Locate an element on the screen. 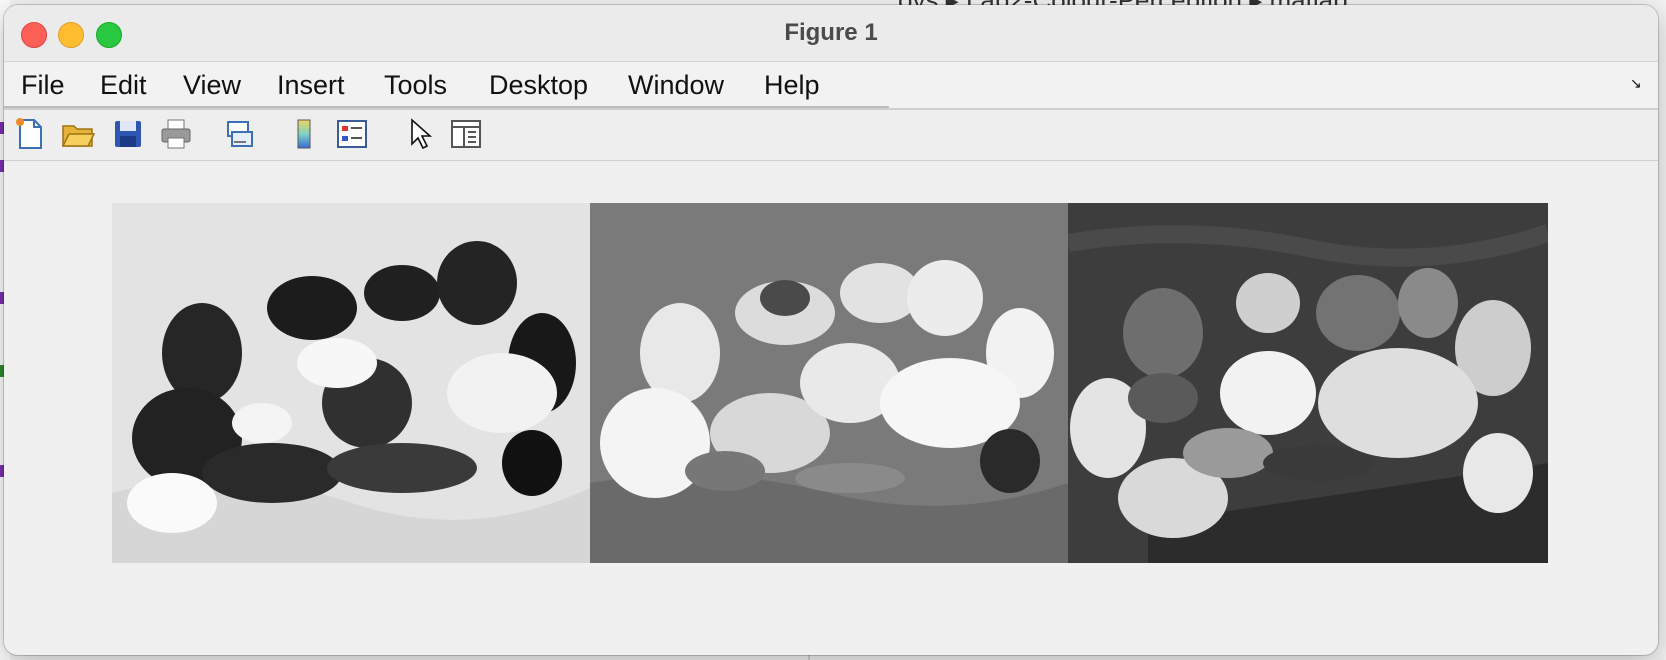  window-title: Figure 1 is located at coordinates (831, 32).